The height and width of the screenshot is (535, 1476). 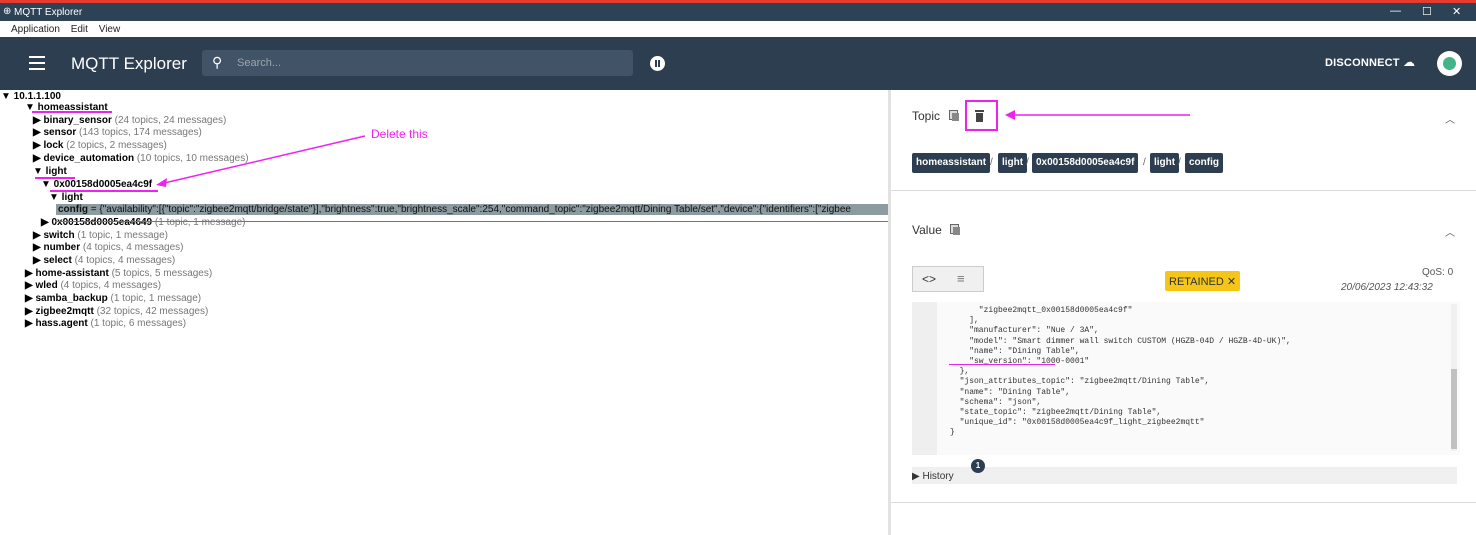 I want to click on tree-node-switch: ▶ switch (1 topic, 1 message), so click(x=100, y=235).